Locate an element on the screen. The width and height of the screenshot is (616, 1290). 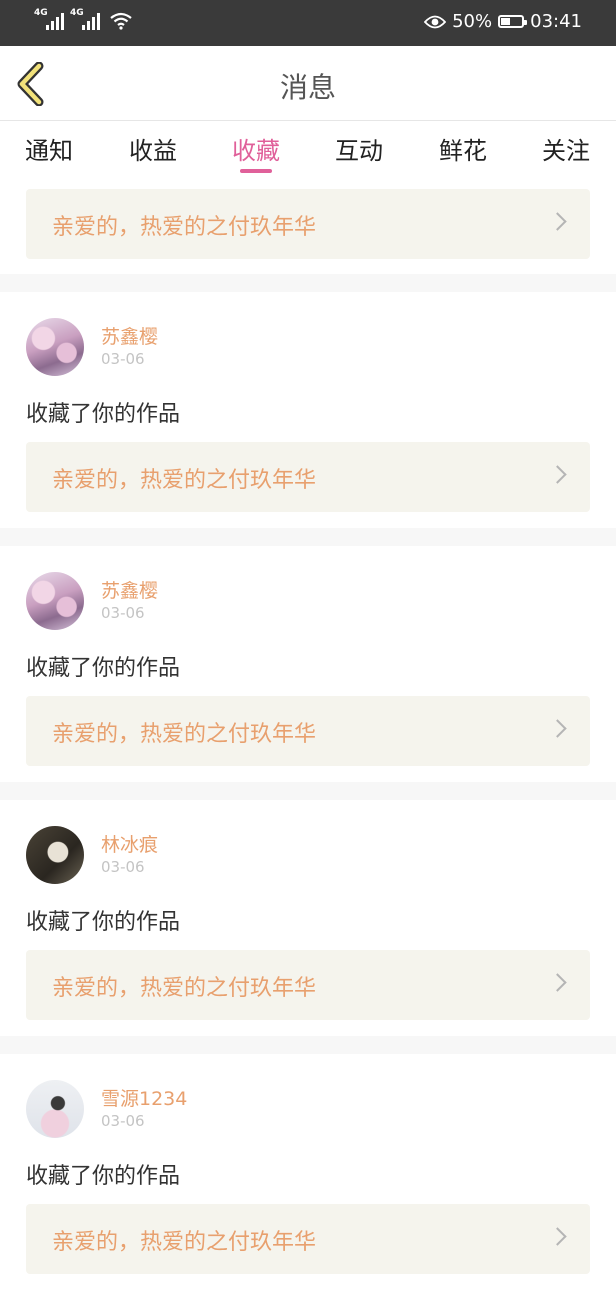
tab-interactions: 互动 is located at coordinates (359, 148).